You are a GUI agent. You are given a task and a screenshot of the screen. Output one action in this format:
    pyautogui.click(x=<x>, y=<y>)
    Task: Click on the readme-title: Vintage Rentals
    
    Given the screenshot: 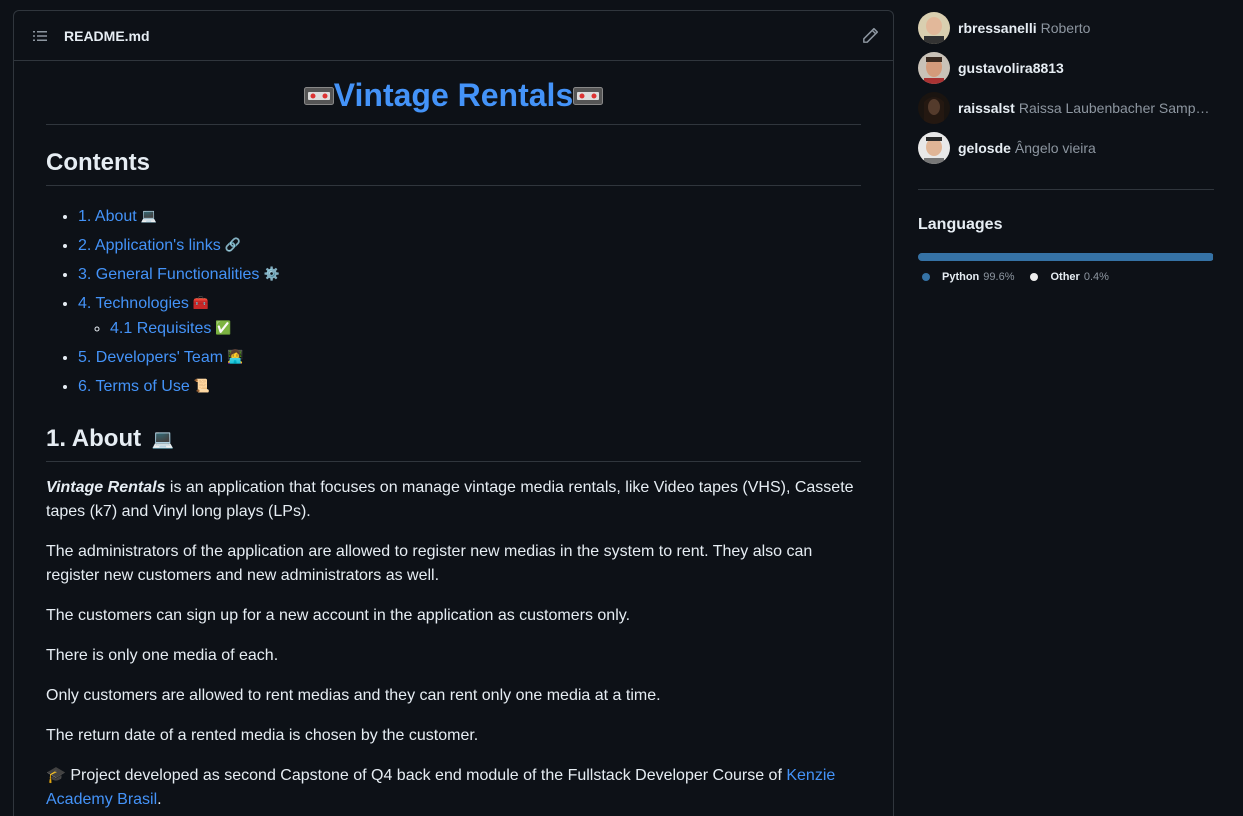 What is the action you would take?
    pyautogui.click(x=453, y=93)
    